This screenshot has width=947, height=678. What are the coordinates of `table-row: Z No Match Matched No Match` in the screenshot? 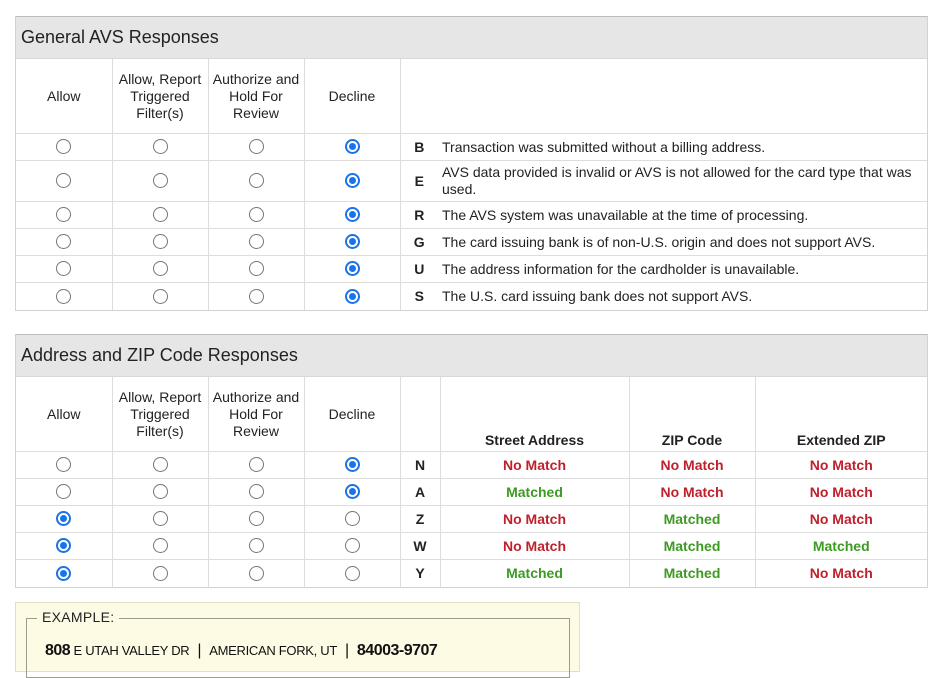 It's located at (471, 519).